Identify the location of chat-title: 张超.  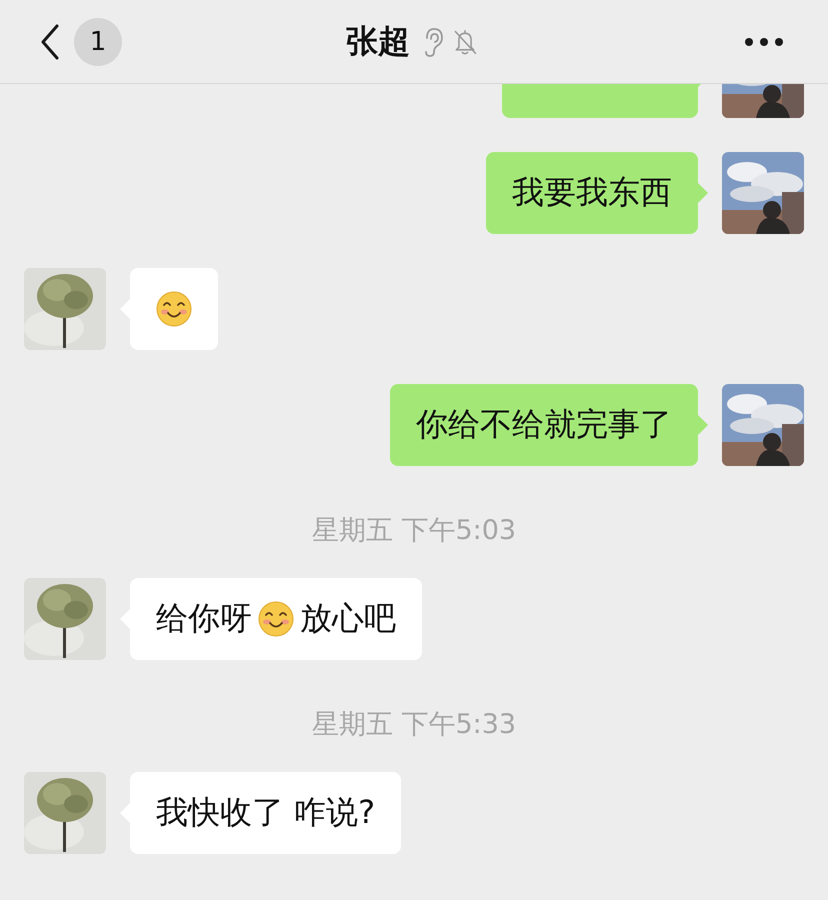
(378, 41).